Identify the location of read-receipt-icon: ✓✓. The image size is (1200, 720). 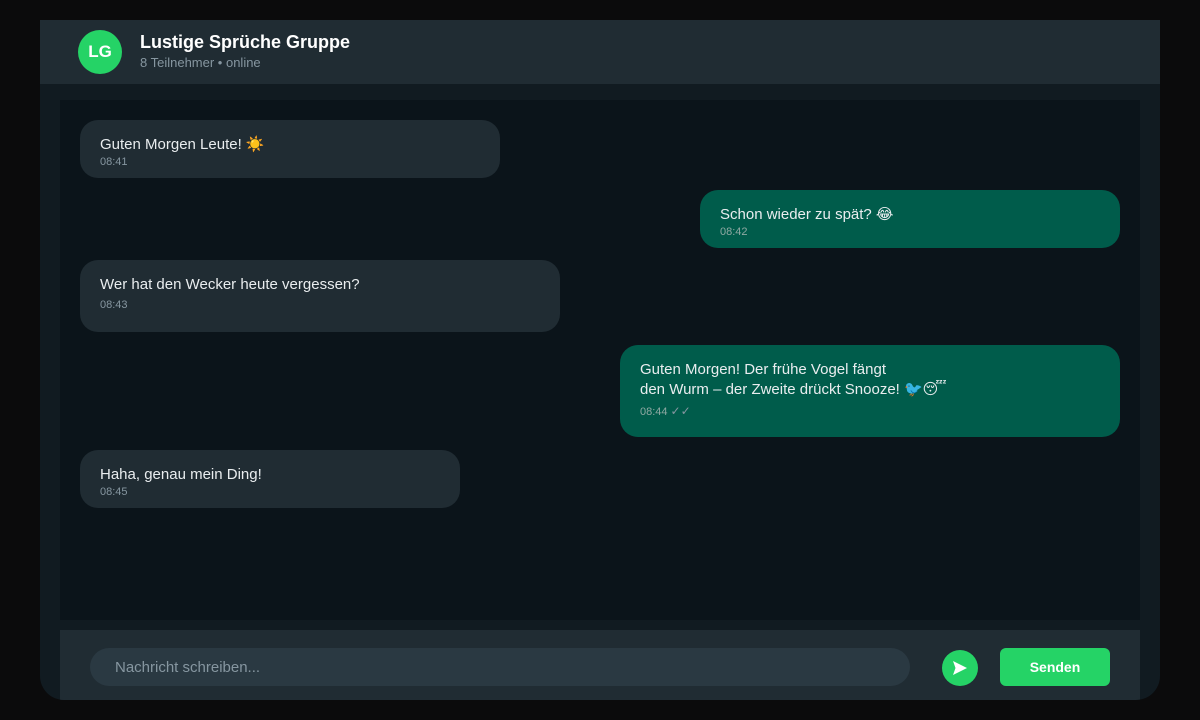
(680, 411).